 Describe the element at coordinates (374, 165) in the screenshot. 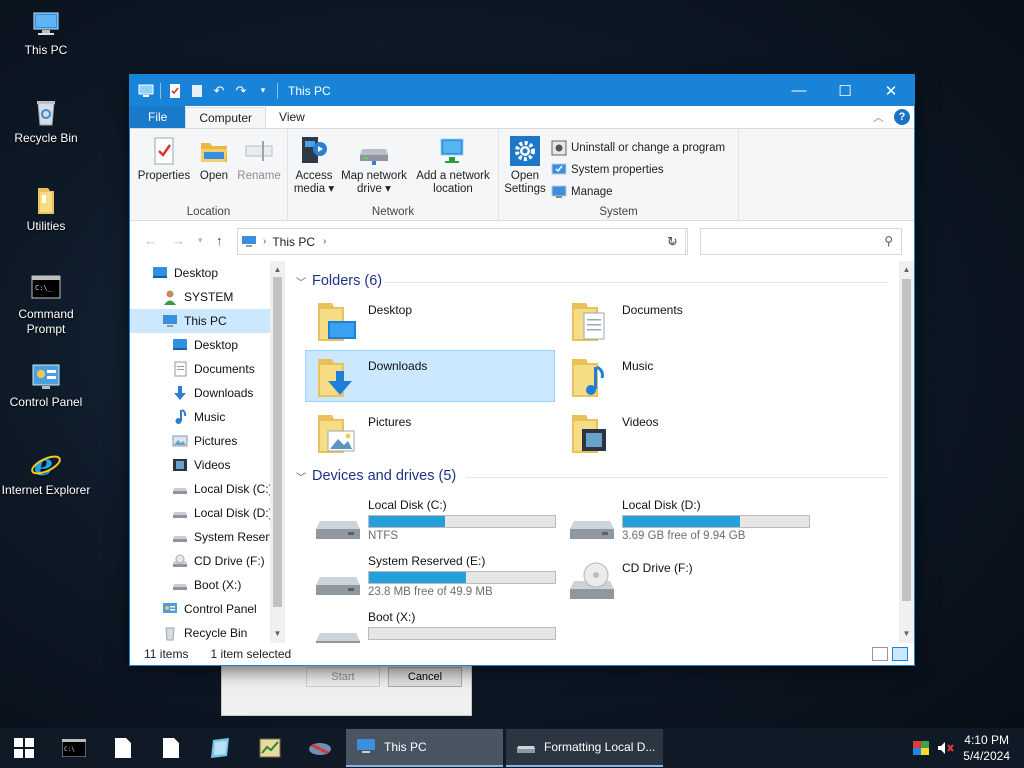

I see `map-network-drive-button: Map network drive ▾` at that location.